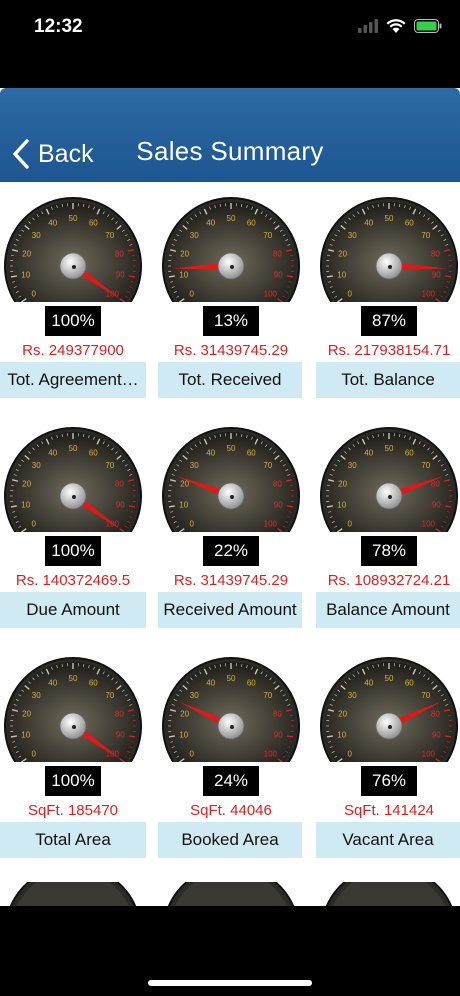 The image size is (460, 996). Describe the element at coordinates (389, 350) in the screenshot. I see `amount-value: Rs. 217938154.71` at that location.